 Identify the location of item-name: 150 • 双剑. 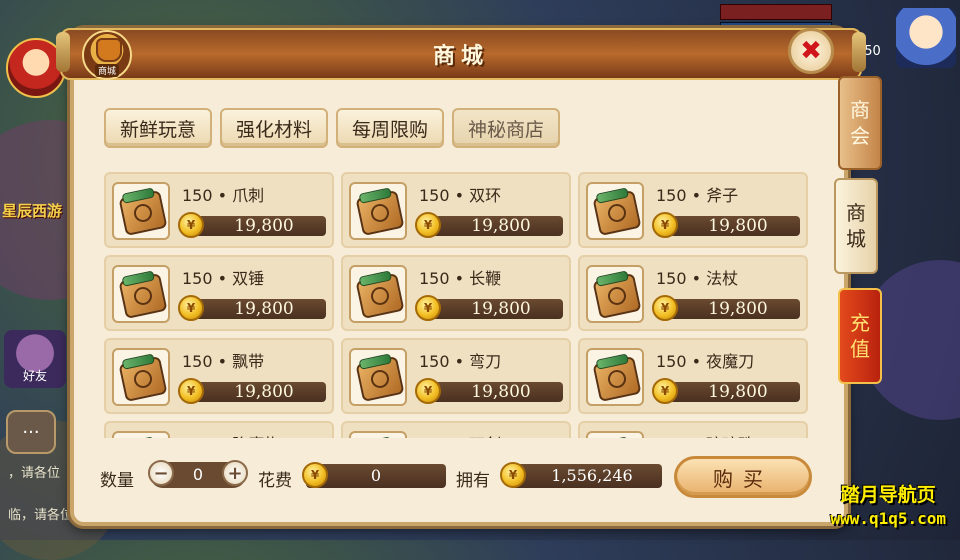
(460, 434).